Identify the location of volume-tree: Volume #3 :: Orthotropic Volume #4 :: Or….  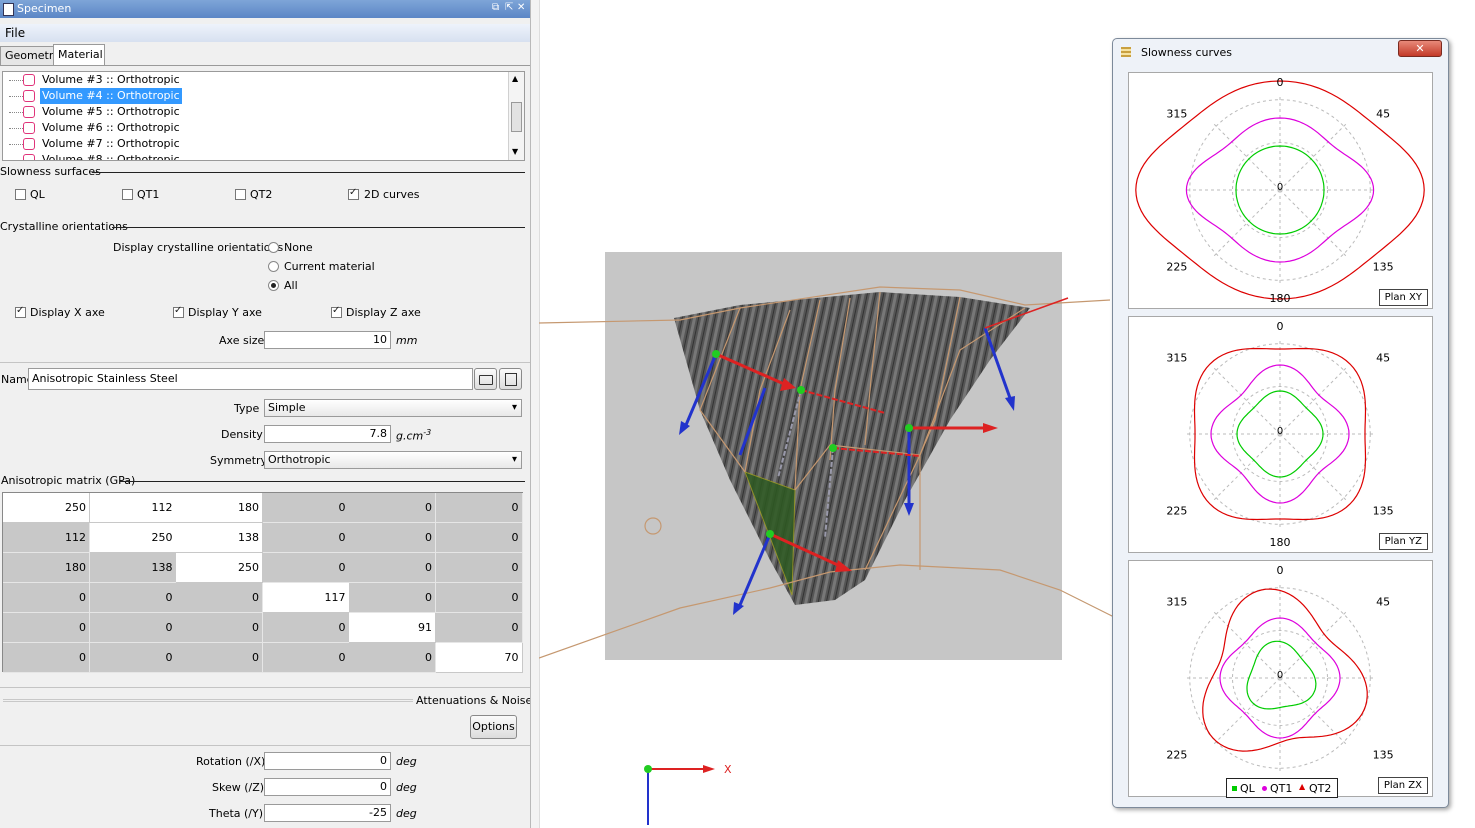
(263, 116).